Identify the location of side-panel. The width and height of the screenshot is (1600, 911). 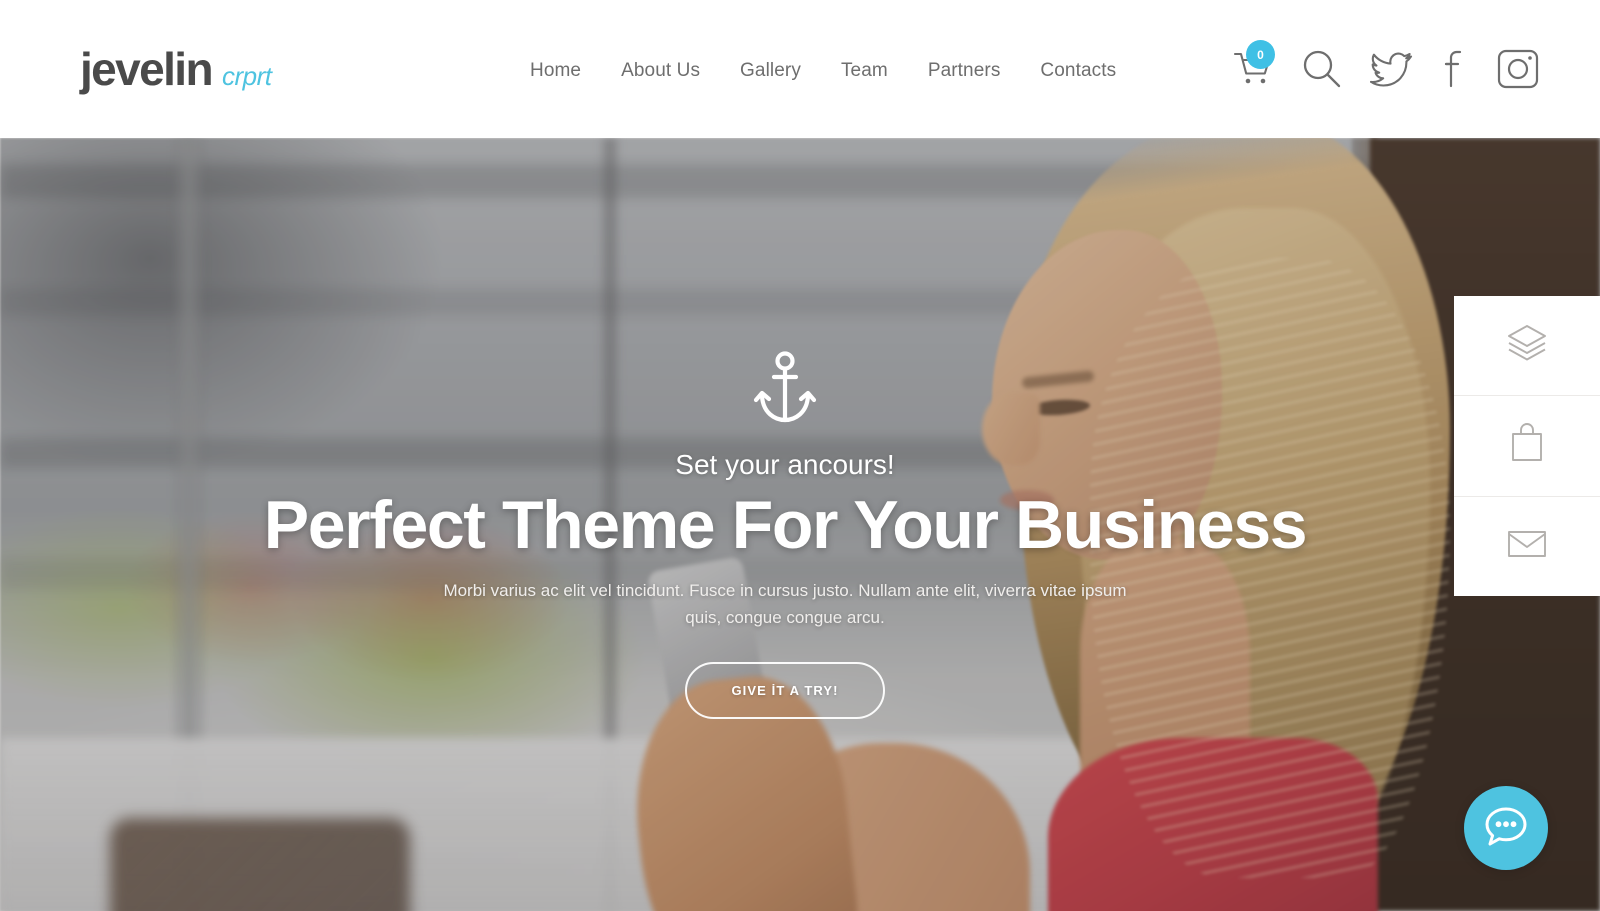
(1527, 446).